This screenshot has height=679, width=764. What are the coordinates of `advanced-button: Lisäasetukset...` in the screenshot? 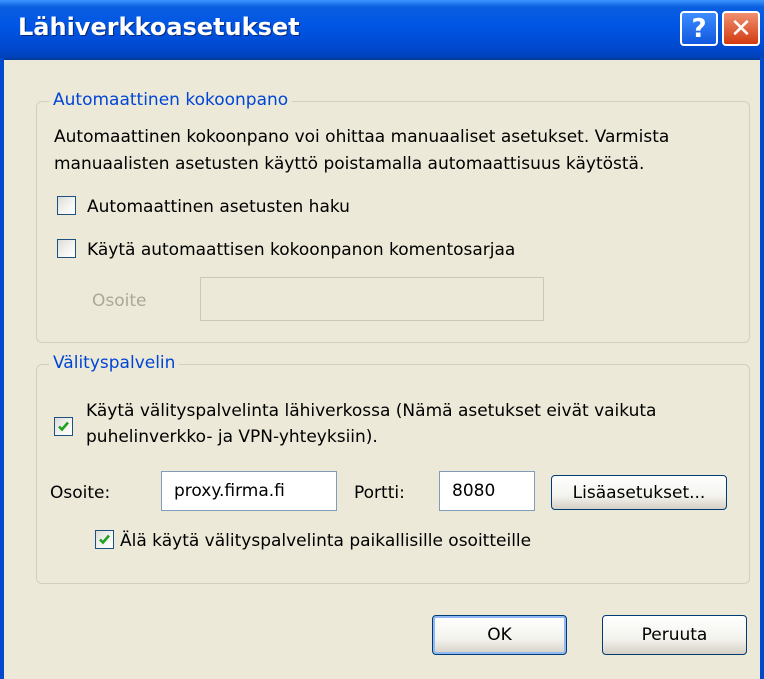 It's located at (639, 492).